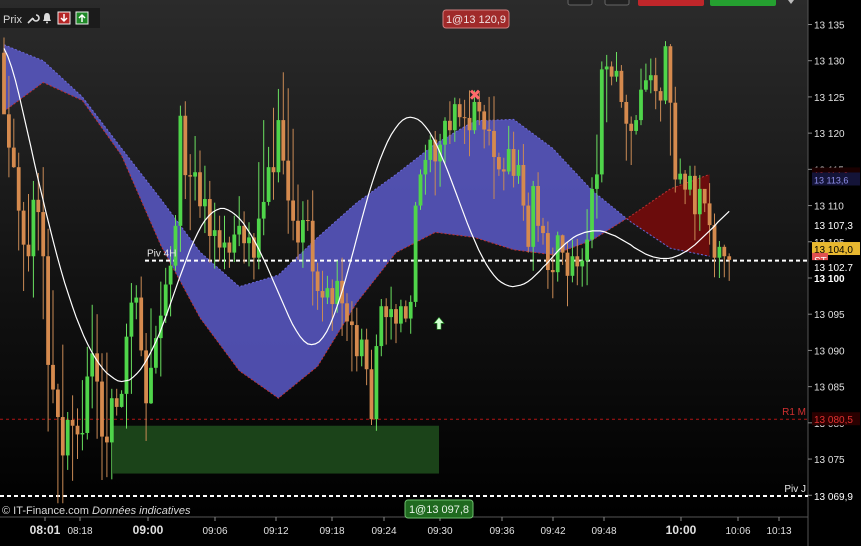 This screenshot has height=546, width=861. What do you see at coordinates (552, 531) in the screenshot?
I see `x-tick-label: 09:42` at bounding box center [552, 531].